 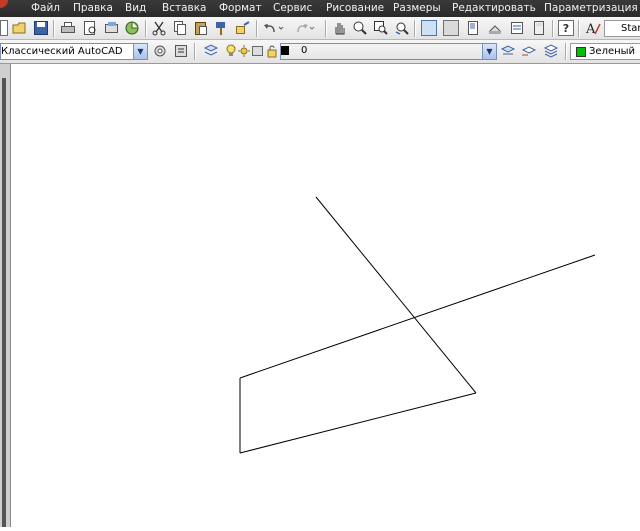 What do you see at coordinates (451, 28) in the screenshot?
I see `design-center-icon` at bounding box center [451, 28].